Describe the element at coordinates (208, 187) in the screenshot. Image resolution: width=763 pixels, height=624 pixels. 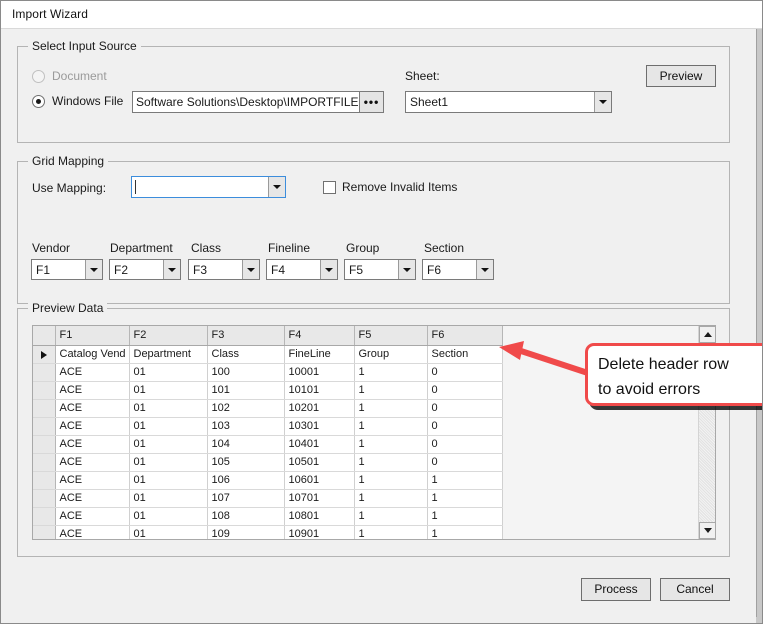
I see `use-mapping-combobox` at that location.